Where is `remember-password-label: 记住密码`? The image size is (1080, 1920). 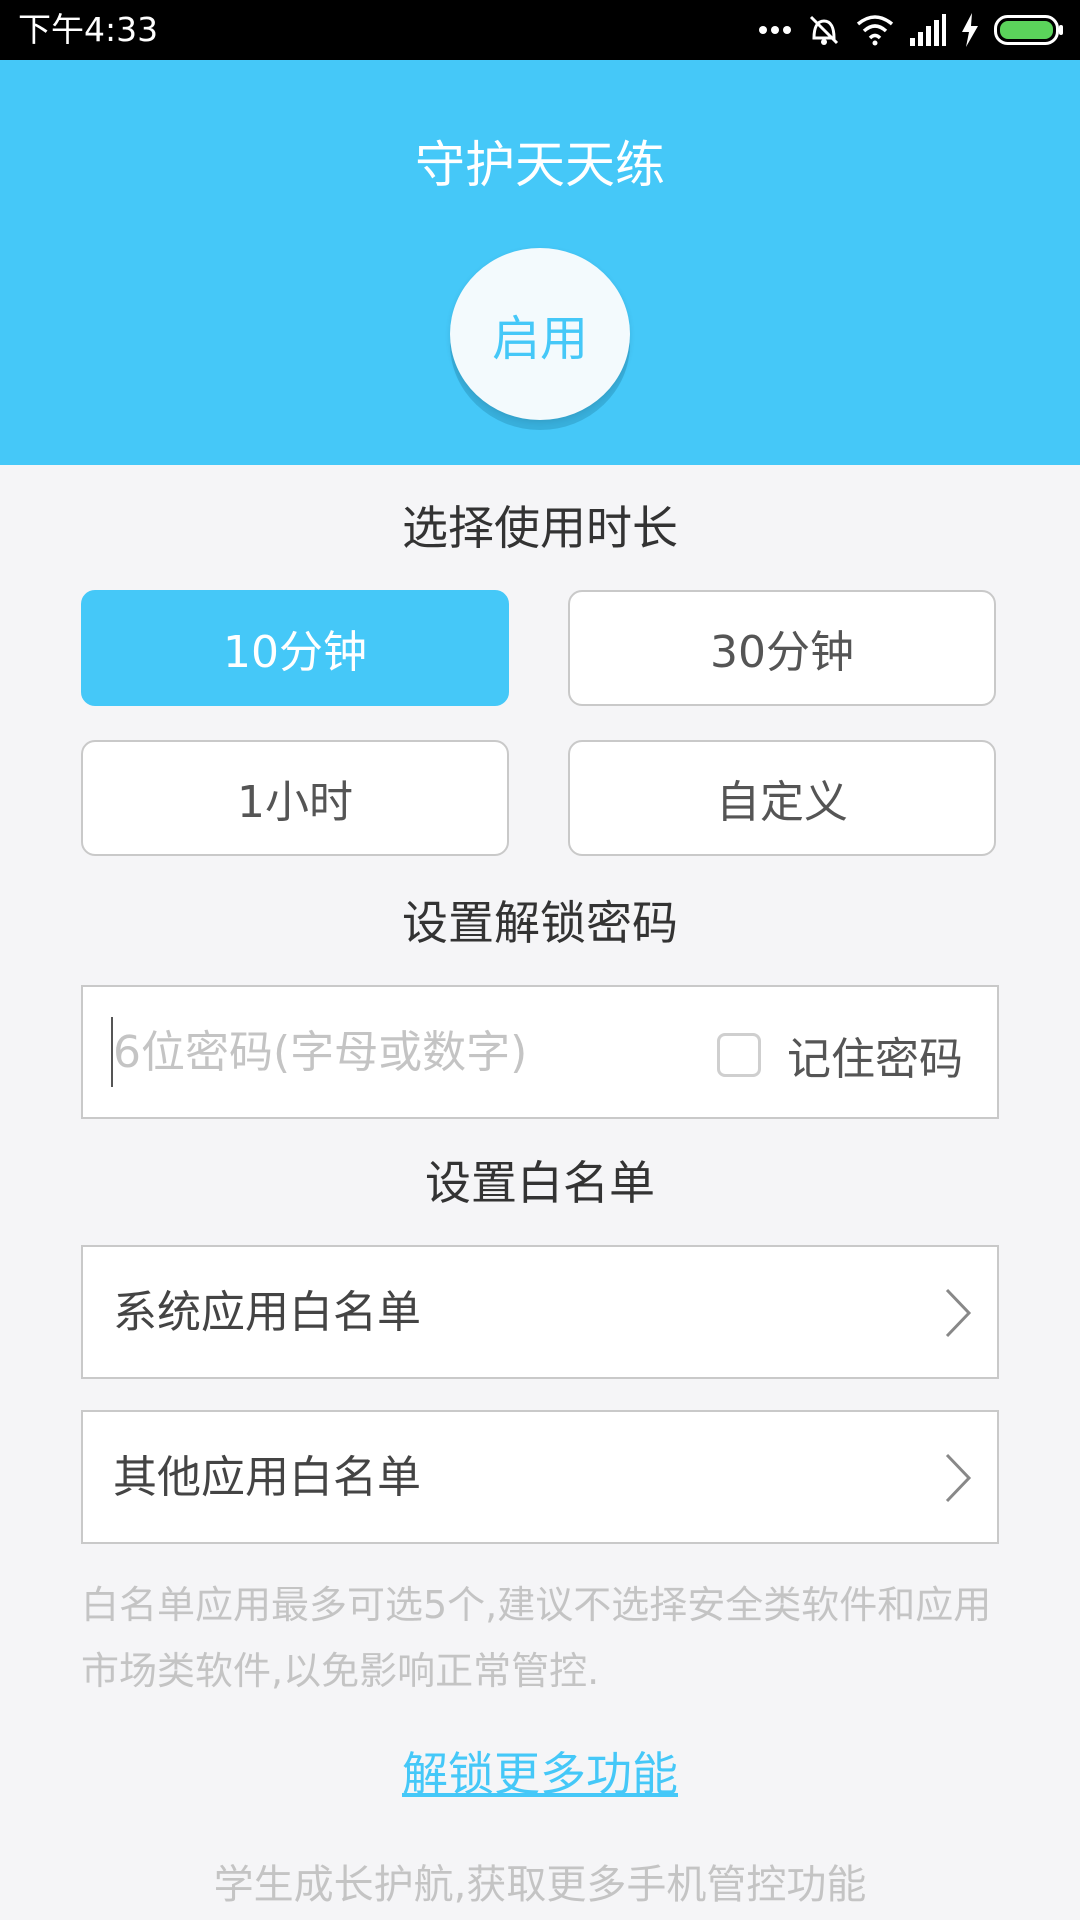 remember-password-label: 记住密码 is located at coordinates (875, 1059).